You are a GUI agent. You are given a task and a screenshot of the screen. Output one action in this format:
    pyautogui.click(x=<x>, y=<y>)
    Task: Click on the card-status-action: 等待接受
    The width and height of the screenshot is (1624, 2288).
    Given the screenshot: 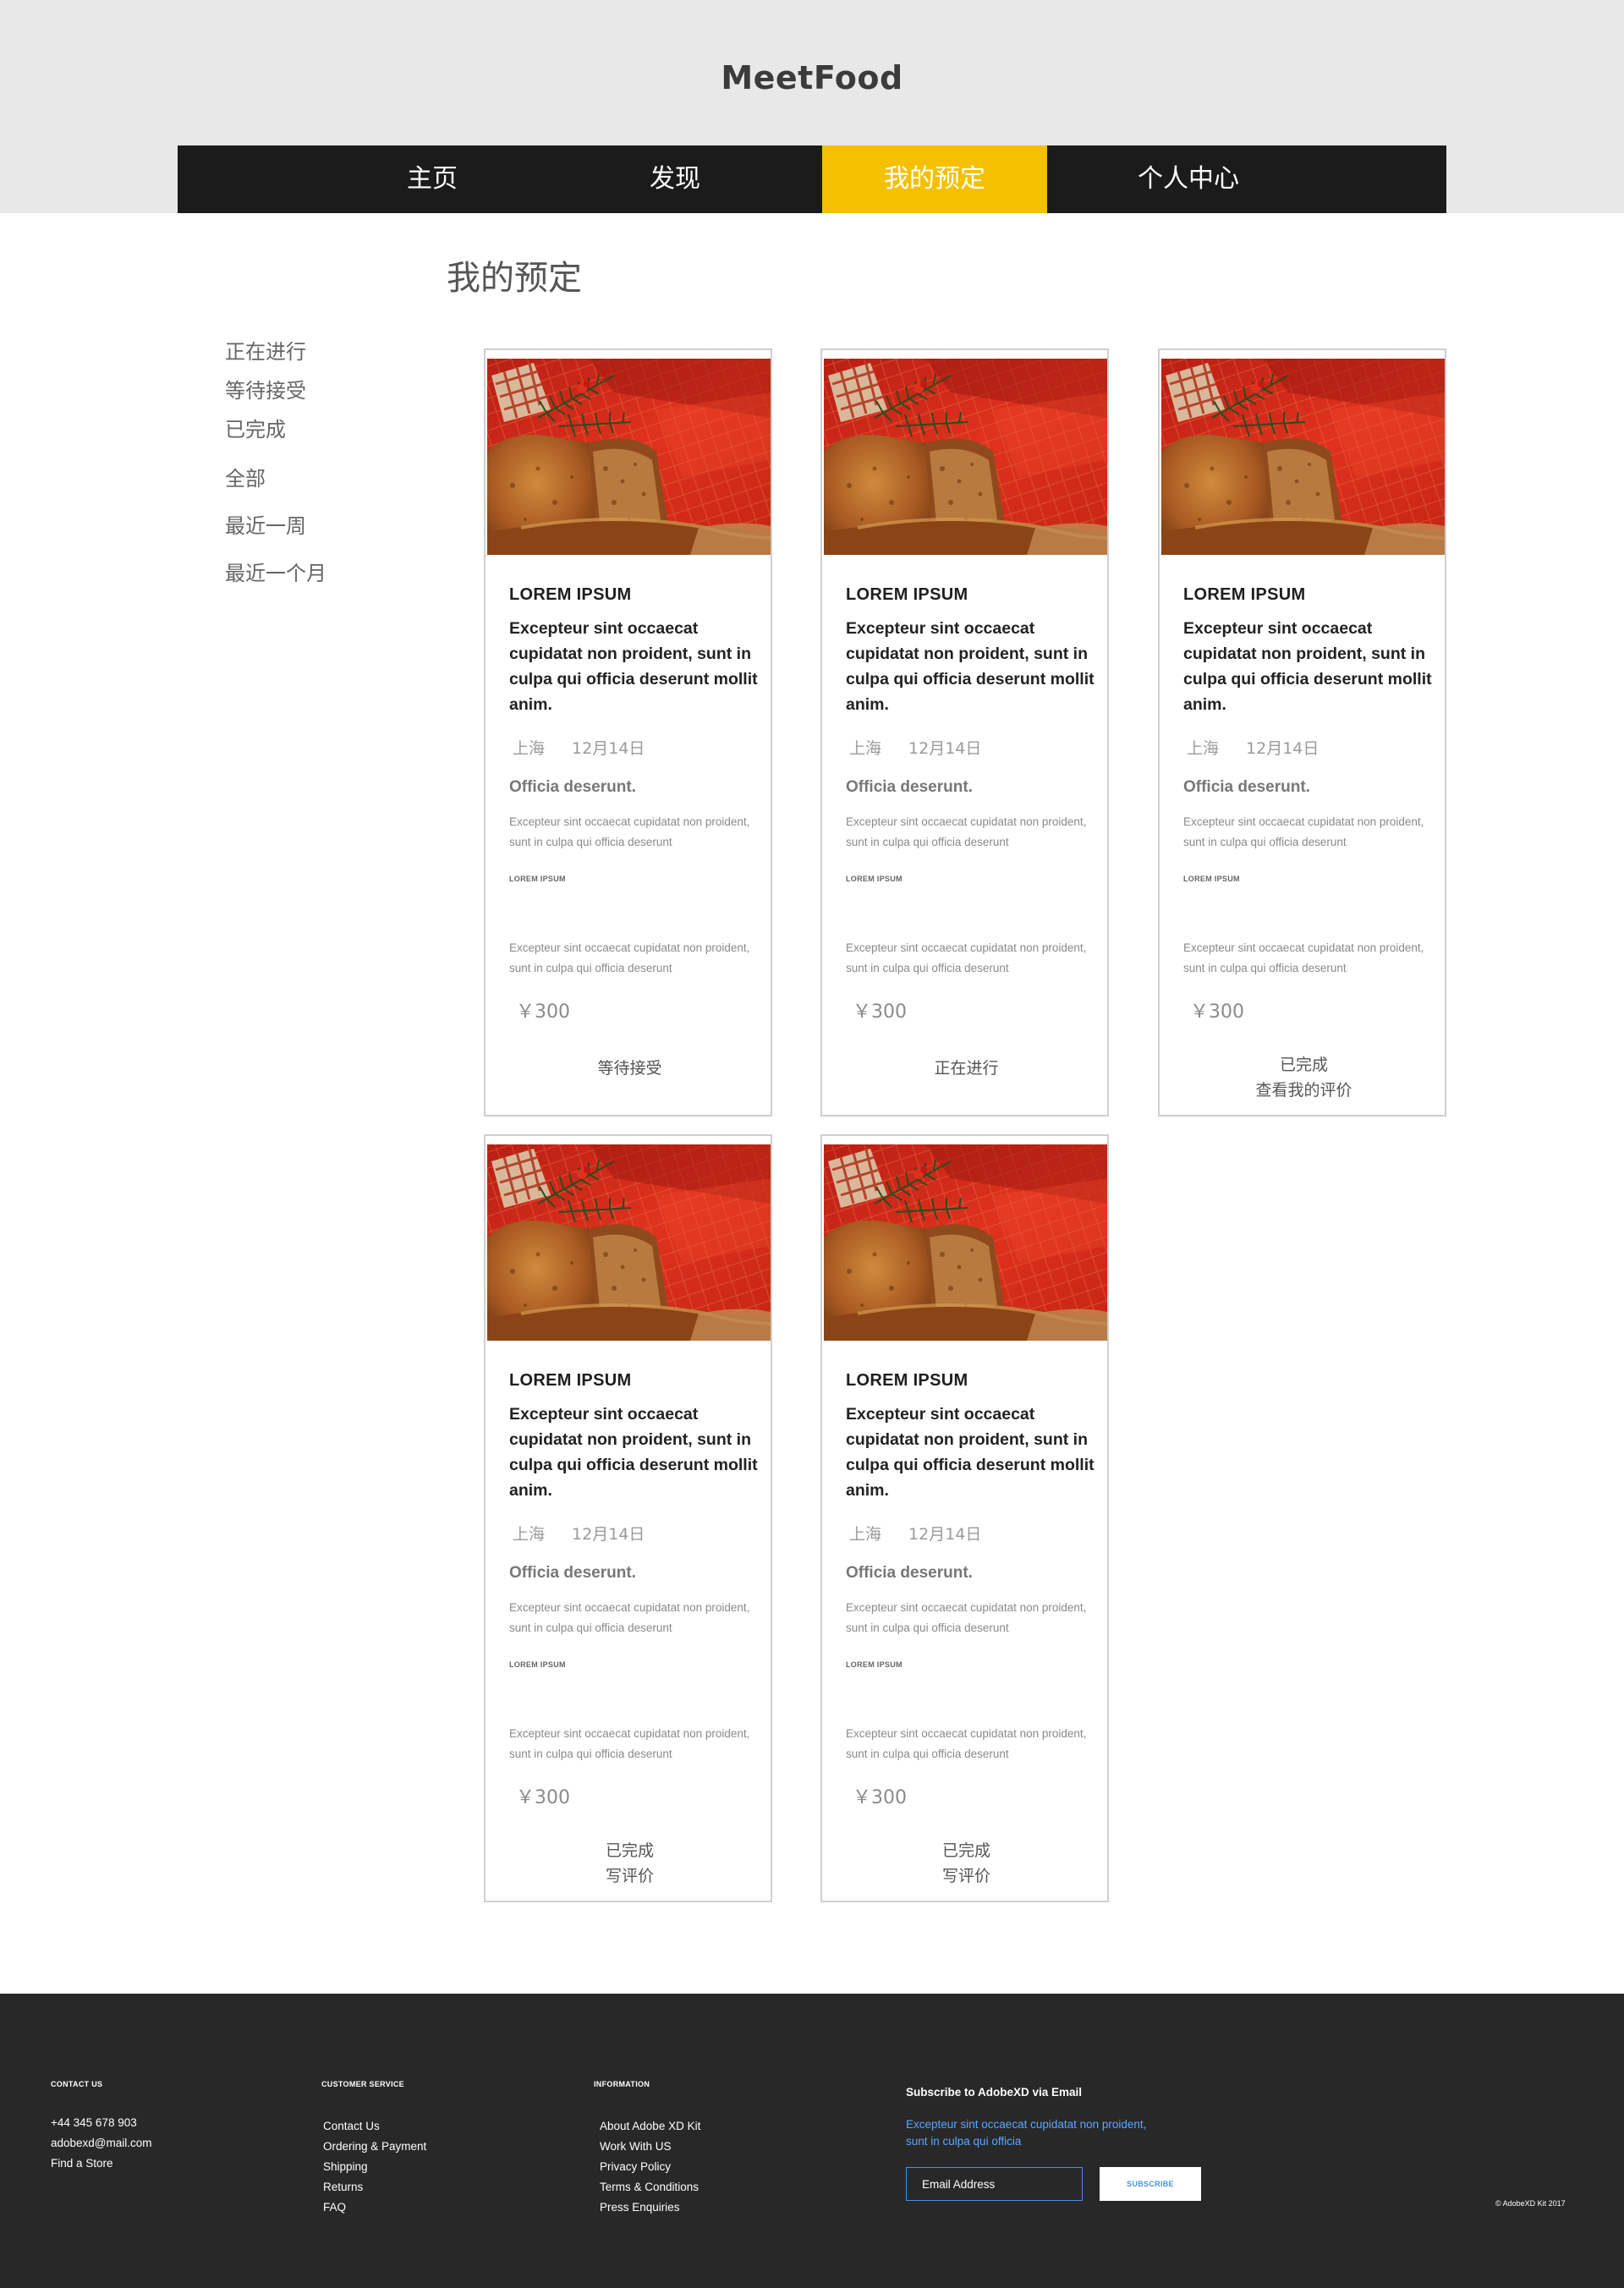 What is the action you would take?
    pyautogui.click(x=630, y=1068)
    